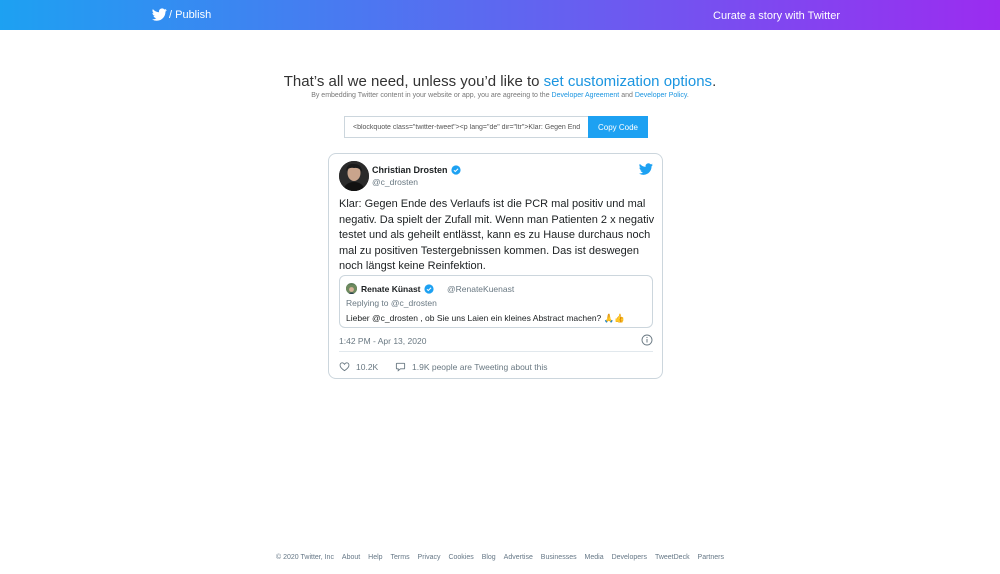 The image size is (1000, 574). What do you see at coordinates (618, 127) in the screenshot?
I see `copy-code-button: Copy Code` at bounding box center [618, 127].